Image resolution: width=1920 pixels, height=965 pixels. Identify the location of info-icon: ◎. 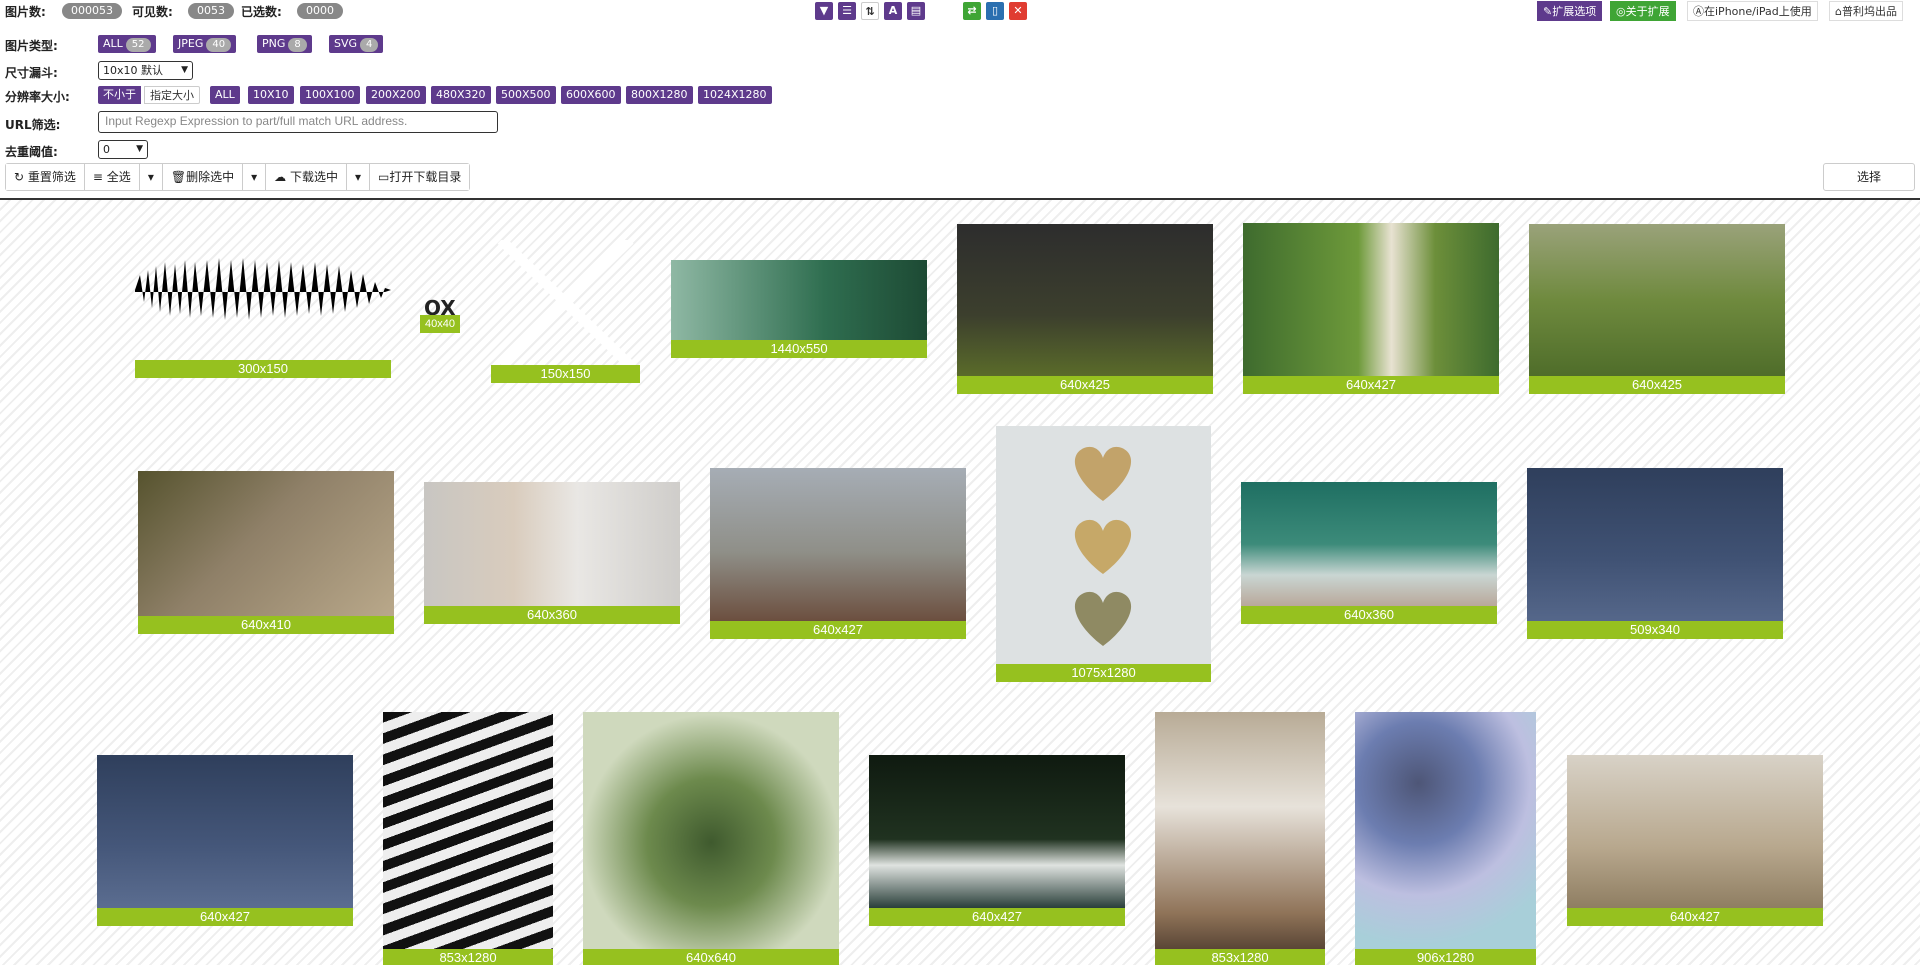
(1621, 11).